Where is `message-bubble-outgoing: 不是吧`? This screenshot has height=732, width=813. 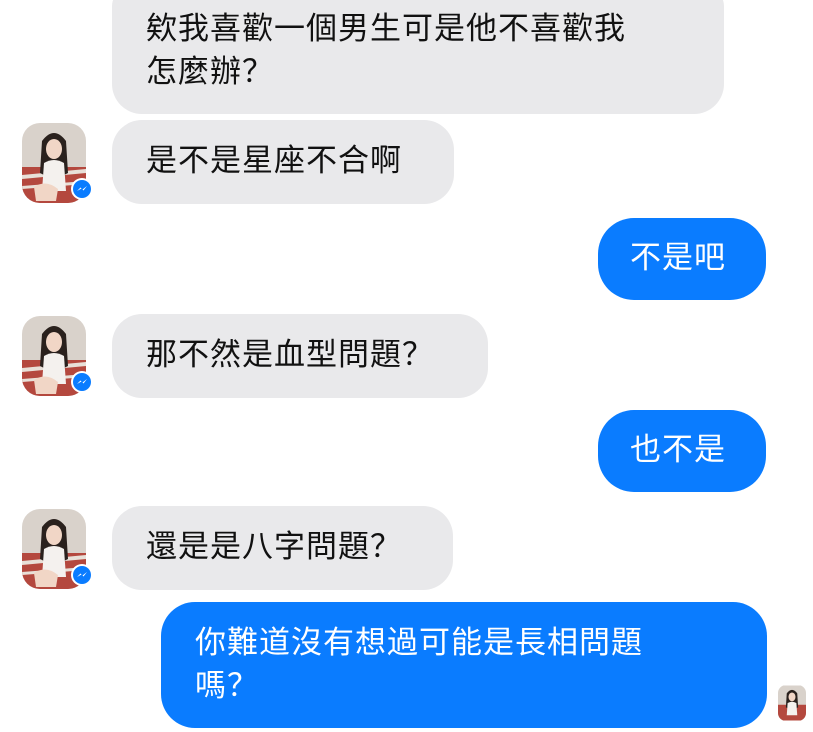 message-bubble-outgoing: 不是吧 is located at coordinates (682, 259).